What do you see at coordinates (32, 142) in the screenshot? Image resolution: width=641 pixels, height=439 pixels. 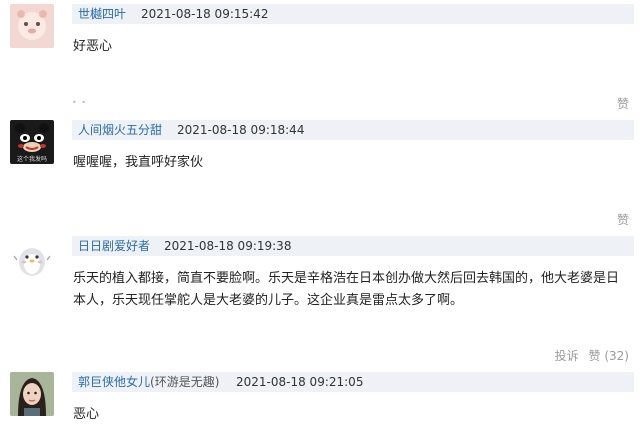 I see `avatar: 这个我发吗` at bounding box center [32, 142].